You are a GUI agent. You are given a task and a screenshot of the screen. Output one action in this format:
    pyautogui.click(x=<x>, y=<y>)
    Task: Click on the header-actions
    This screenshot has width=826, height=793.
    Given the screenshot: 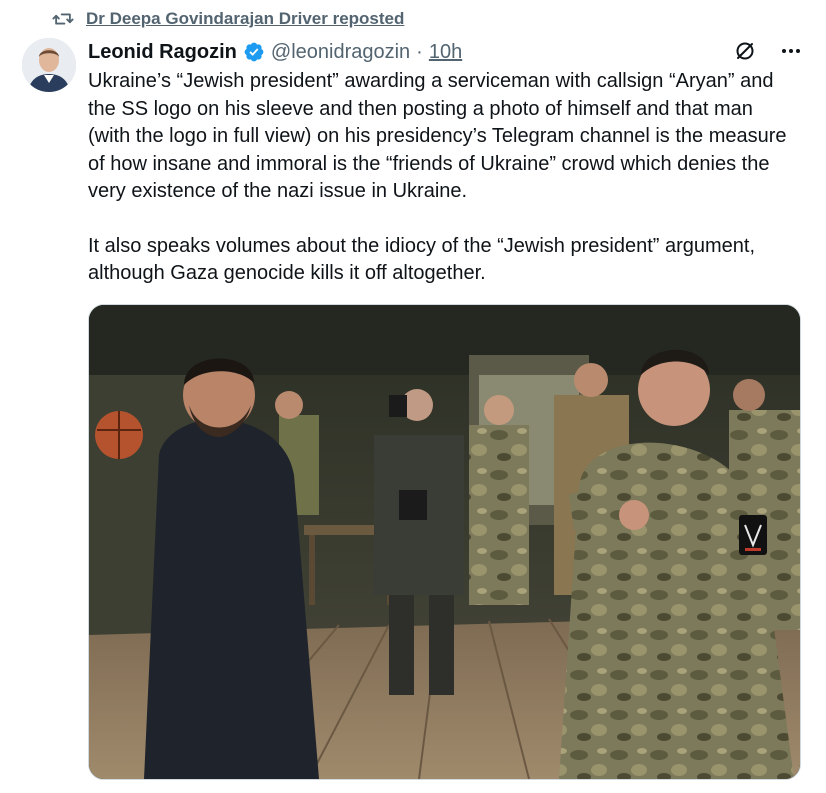 What is the action you would take?
    pyautogui.click(x=768, y=51)
    